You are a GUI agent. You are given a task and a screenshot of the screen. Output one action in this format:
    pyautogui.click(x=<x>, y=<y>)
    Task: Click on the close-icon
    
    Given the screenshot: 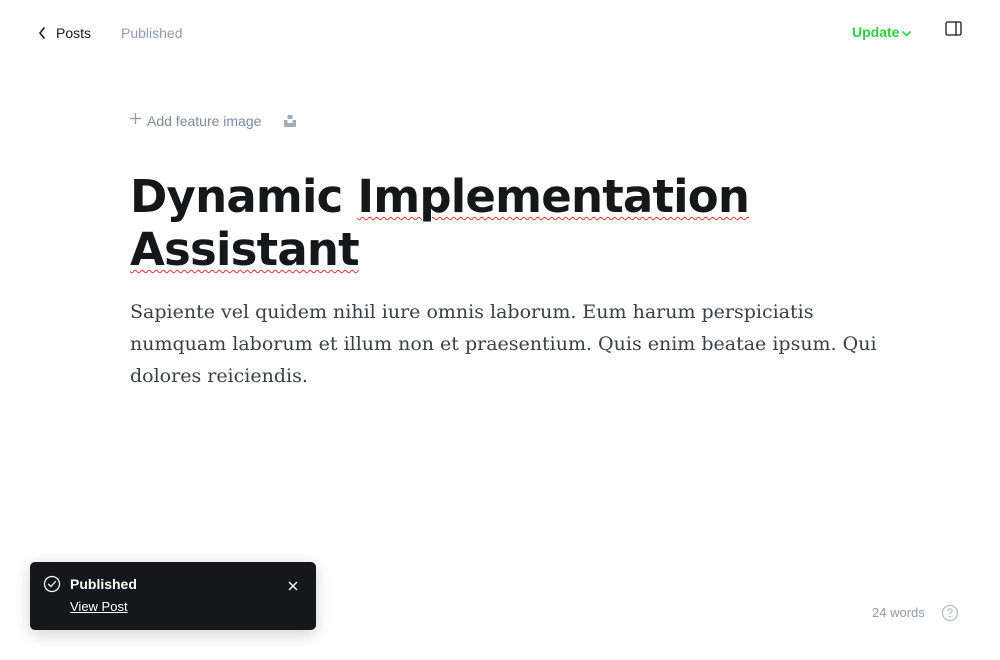 What is the action you would take?
    pyautogui.click(x=293, y=587)
    